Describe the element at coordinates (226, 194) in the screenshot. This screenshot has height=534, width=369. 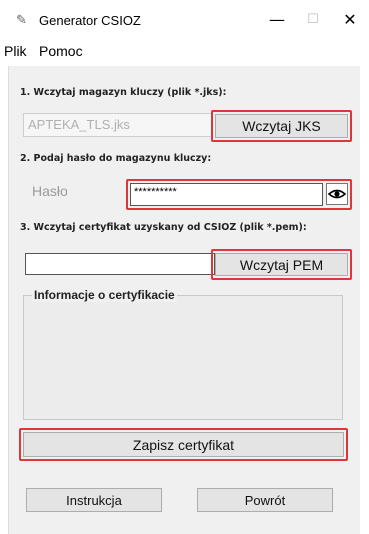
I see `password-input: **********` at that location.